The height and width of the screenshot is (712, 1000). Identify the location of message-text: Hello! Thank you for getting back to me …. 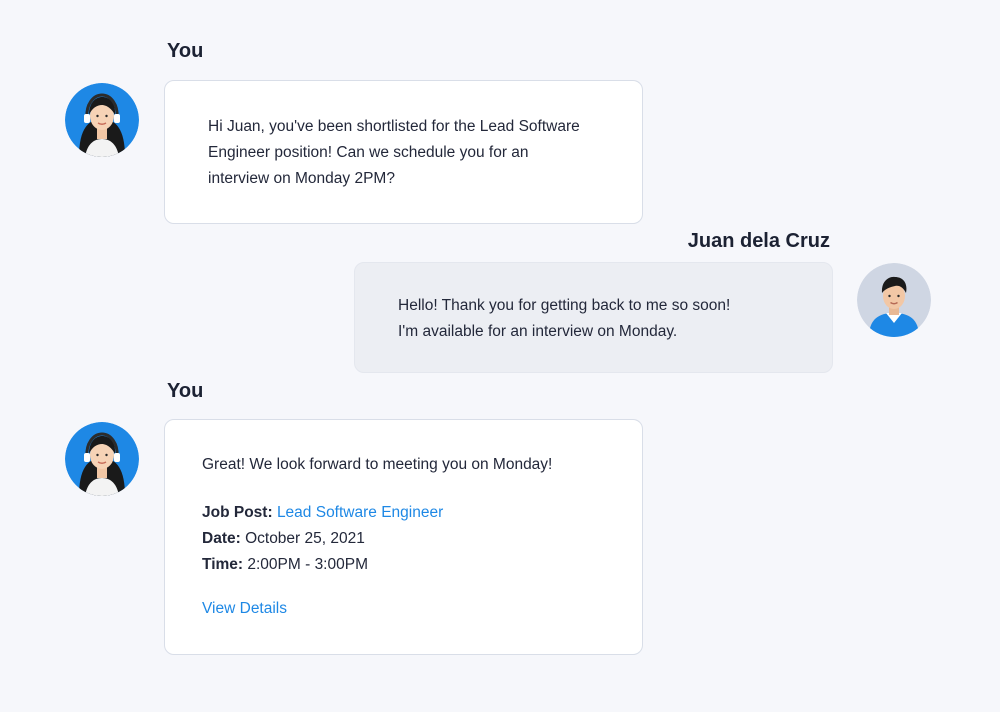
(564, 305).